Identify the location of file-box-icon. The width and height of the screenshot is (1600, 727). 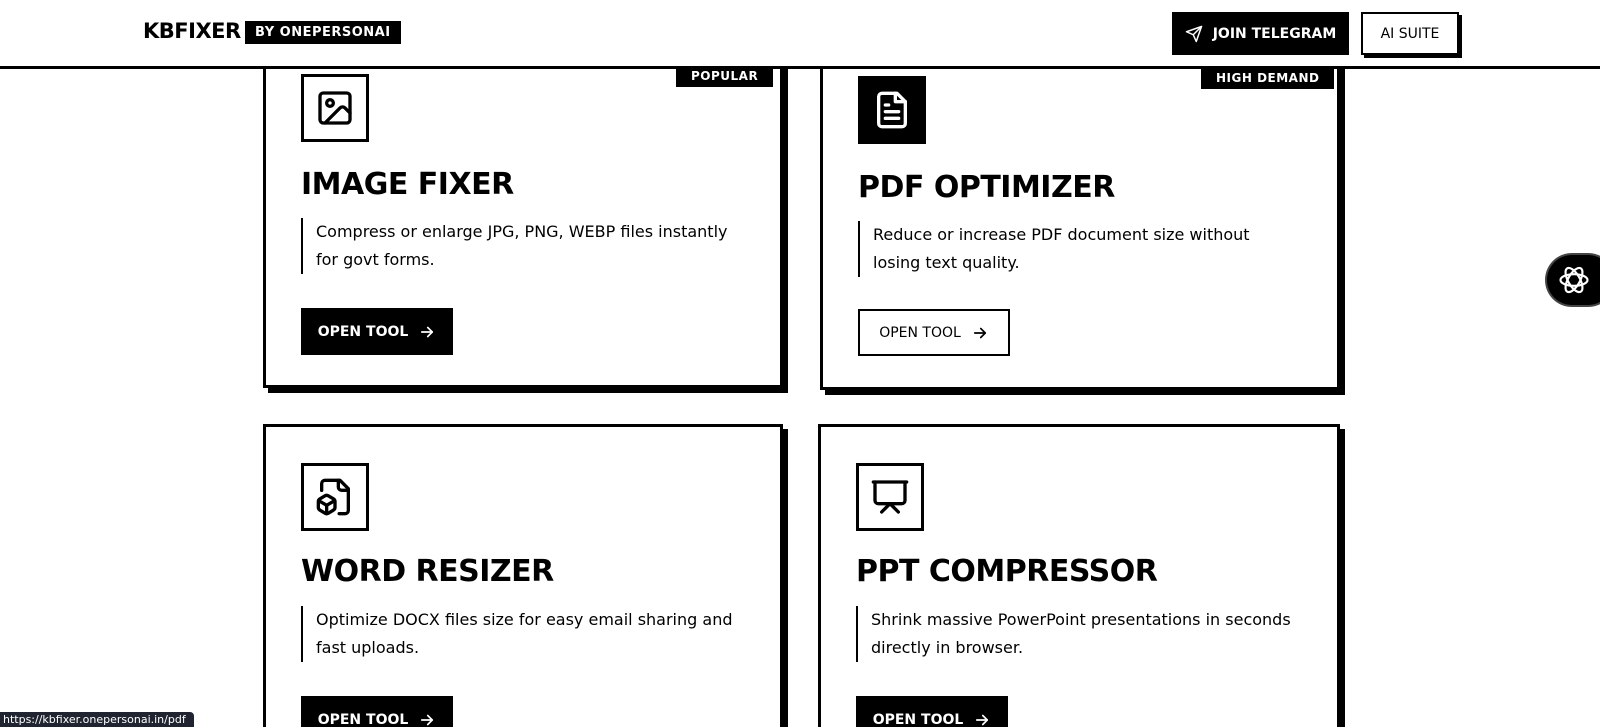
(333, 497).